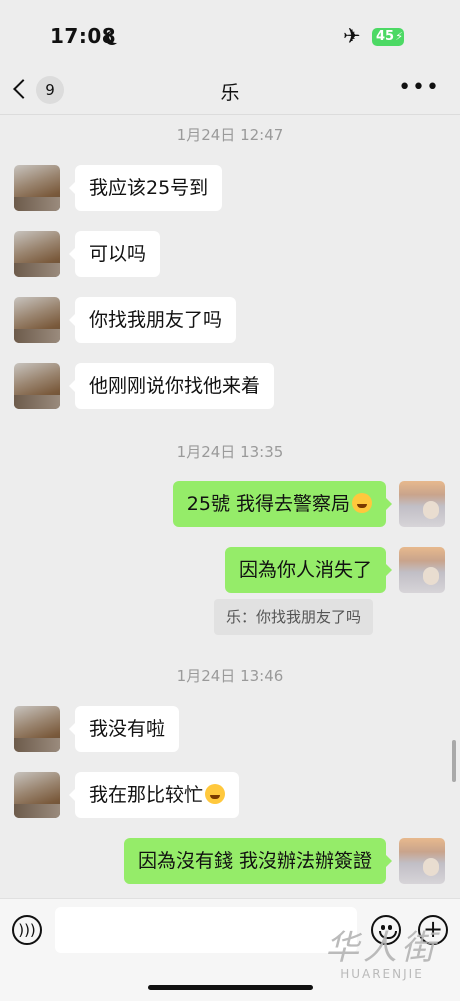 This screenshot has height=1001, width=460. Describe the element at coordinates (171, 386) in the screenshot. I see `incoming-message-bubble: 他刚刚说你找他来着` at that location.